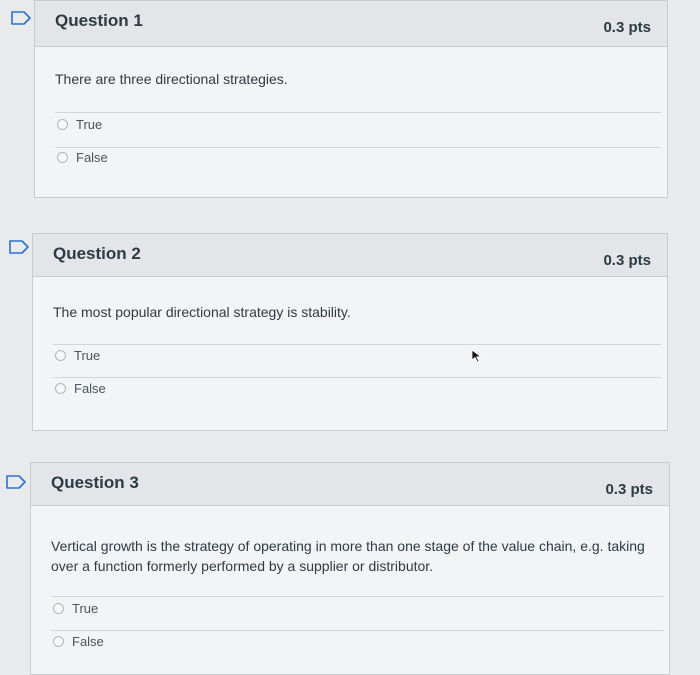  Describe the element at coordinates (95, 482) in the screenshot. I see `question-title: Question 3` at that location.